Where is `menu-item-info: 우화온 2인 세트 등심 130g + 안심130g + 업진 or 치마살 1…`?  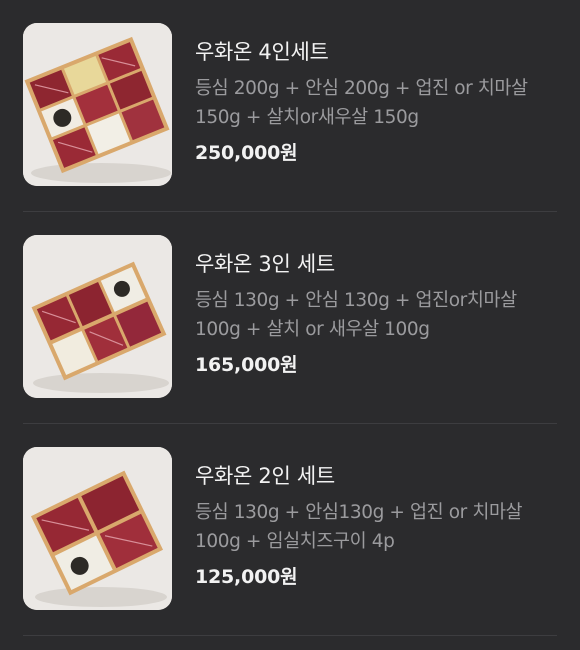 menu-item-info: 우화온 2인 세트 등심 130g + 안심130g + 업진 or 치마살 1… is located at coordinates (375, 526).